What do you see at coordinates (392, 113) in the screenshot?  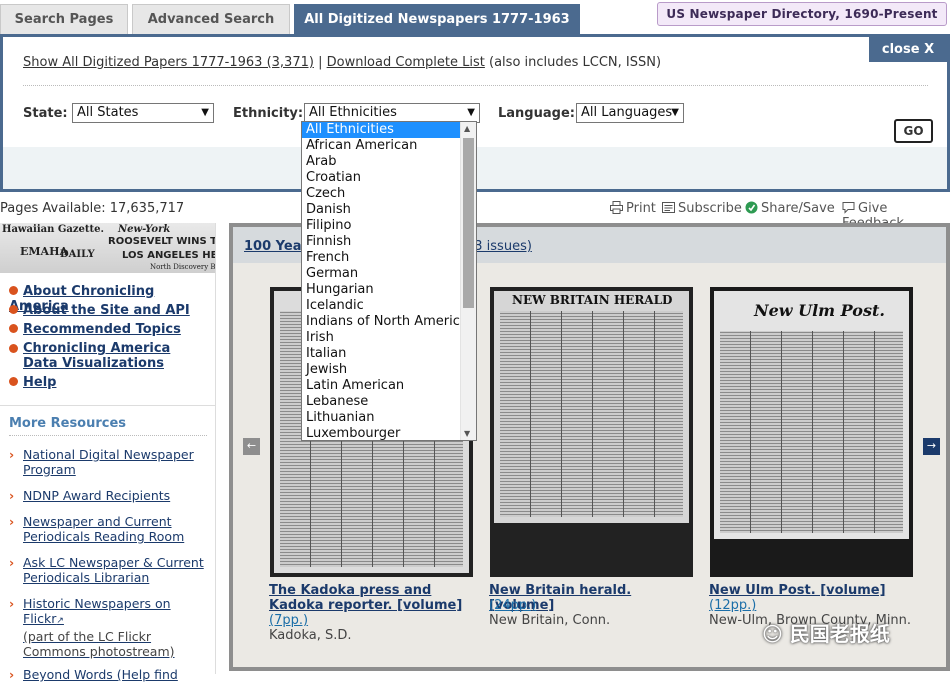 I see `ethnicity-select: All Ethnicities ▼` at bounding box center [392, 113].